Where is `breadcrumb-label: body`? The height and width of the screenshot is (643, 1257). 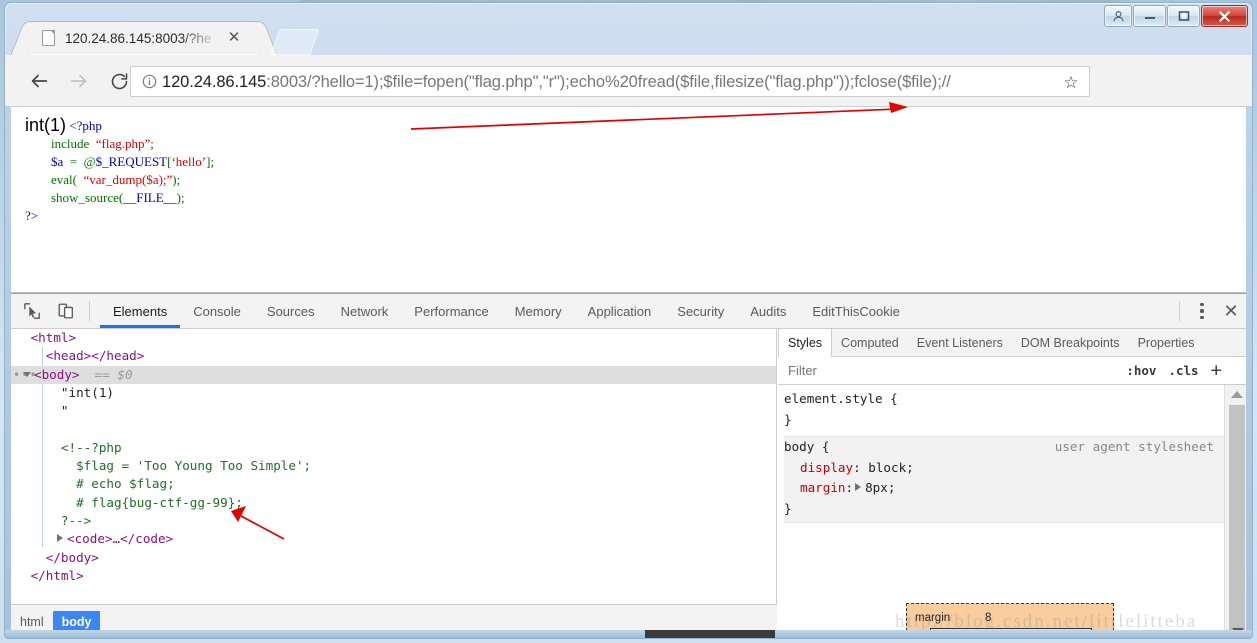
breadcrumb-label: body is located at coordinates (76, 622).